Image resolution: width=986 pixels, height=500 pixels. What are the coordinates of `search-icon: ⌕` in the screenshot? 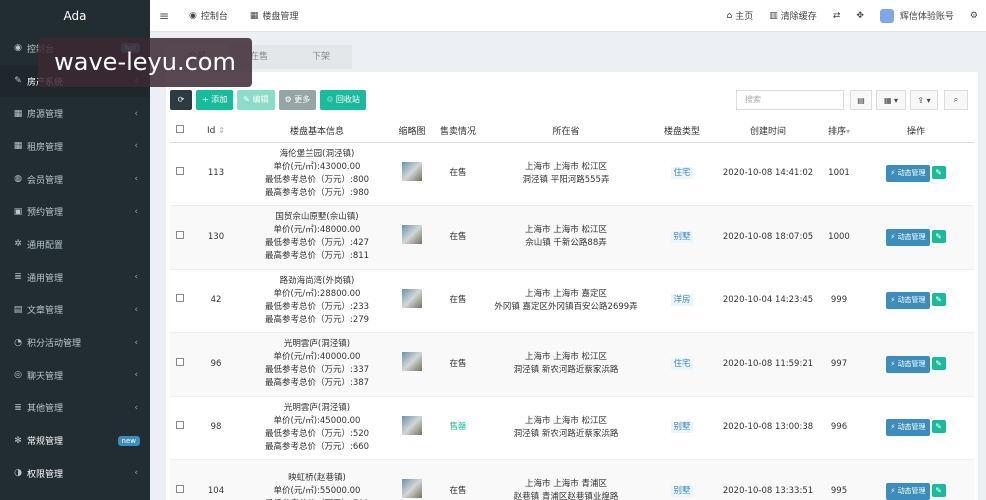 It's located at (956, 99).